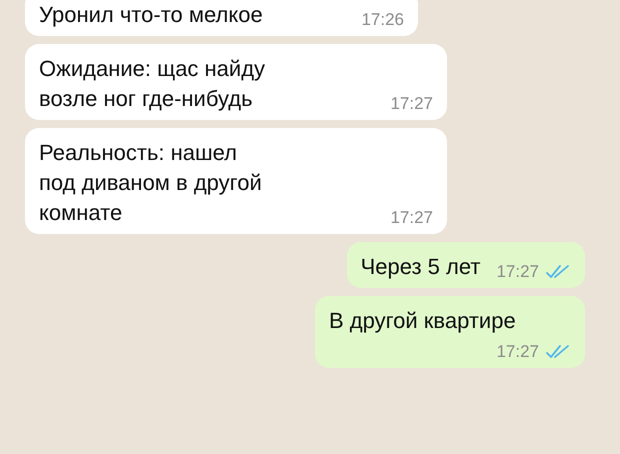 This screenshot has width=620, height=454. Describe the element at coordinates (151, 15) in the screenshot. I see `message-text: Уронил что-то мелкое` at that location.